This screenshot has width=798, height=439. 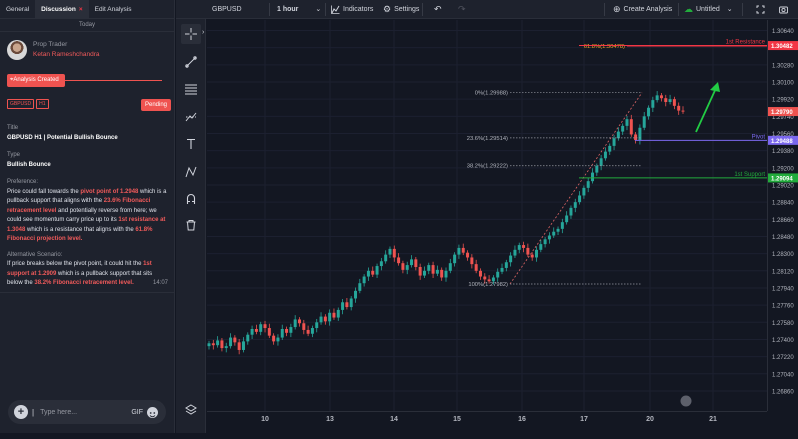 I want to click on highlighted-text: pivot point of 1.2948, so click(x=109, y=191).